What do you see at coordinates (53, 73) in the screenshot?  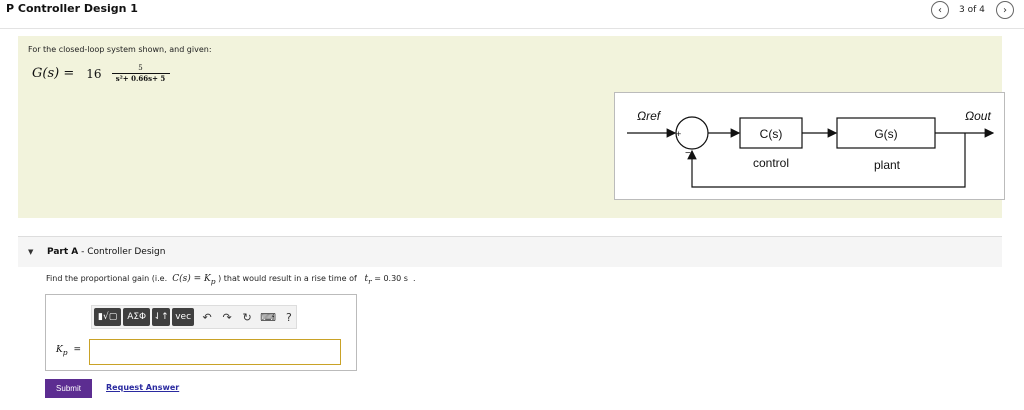 I see `formula-lhs: G(s) =` at bounding box center [53, 73].